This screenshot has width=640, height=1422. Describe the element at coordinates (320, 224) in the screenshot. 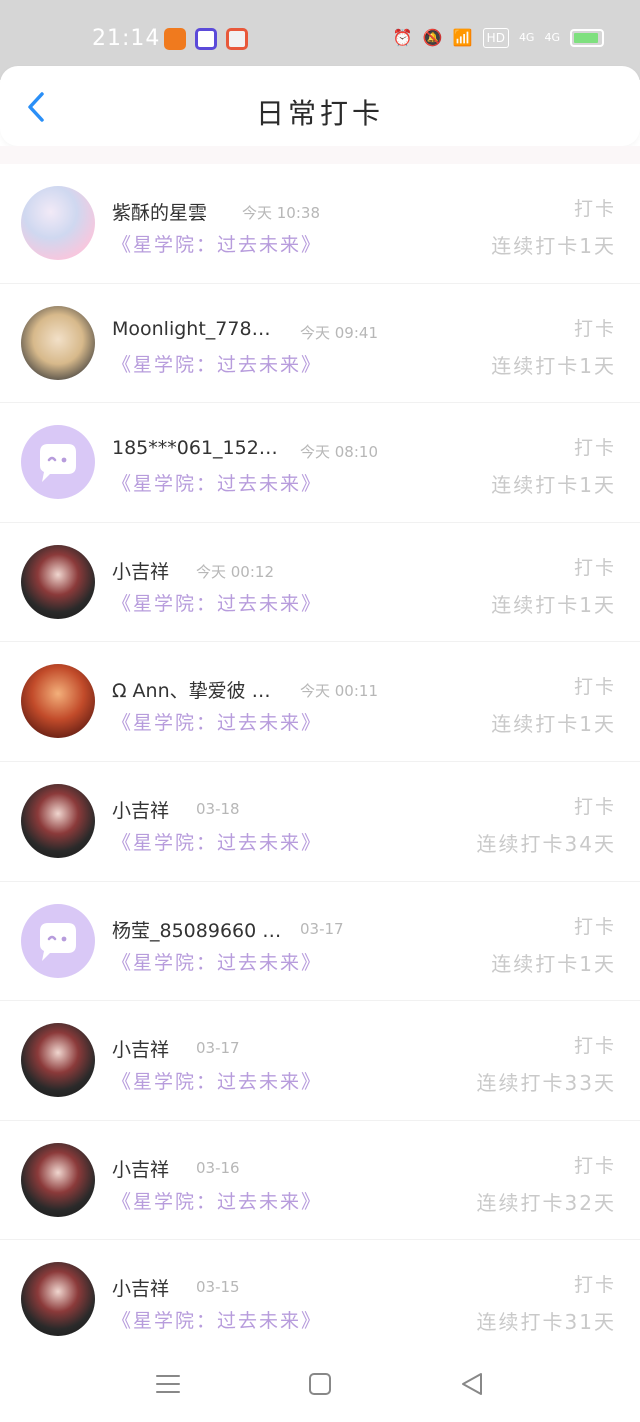

I see `list-item: 紫酥的星雲 今天 10:38 《星学院：过去未来》 打卡 连续打卡1天` at that location.